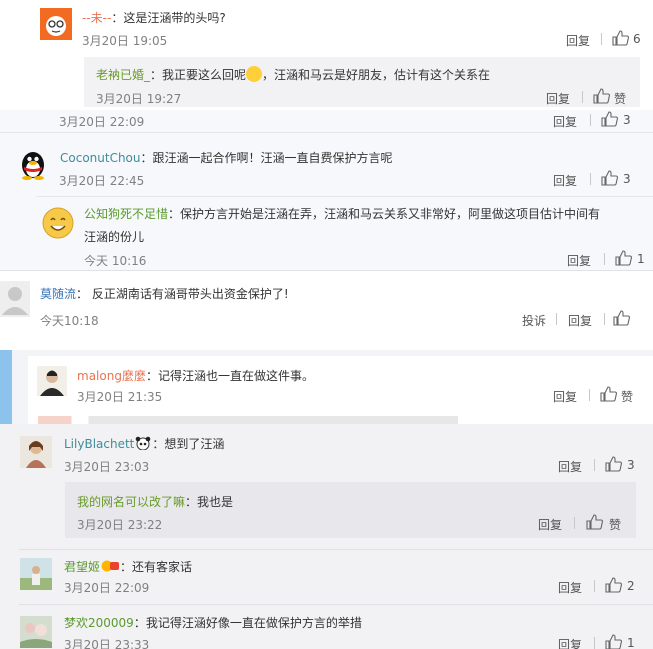 The image size is (653, 649). I want to click on commenter-name: 莫随流, so click(58, 294).